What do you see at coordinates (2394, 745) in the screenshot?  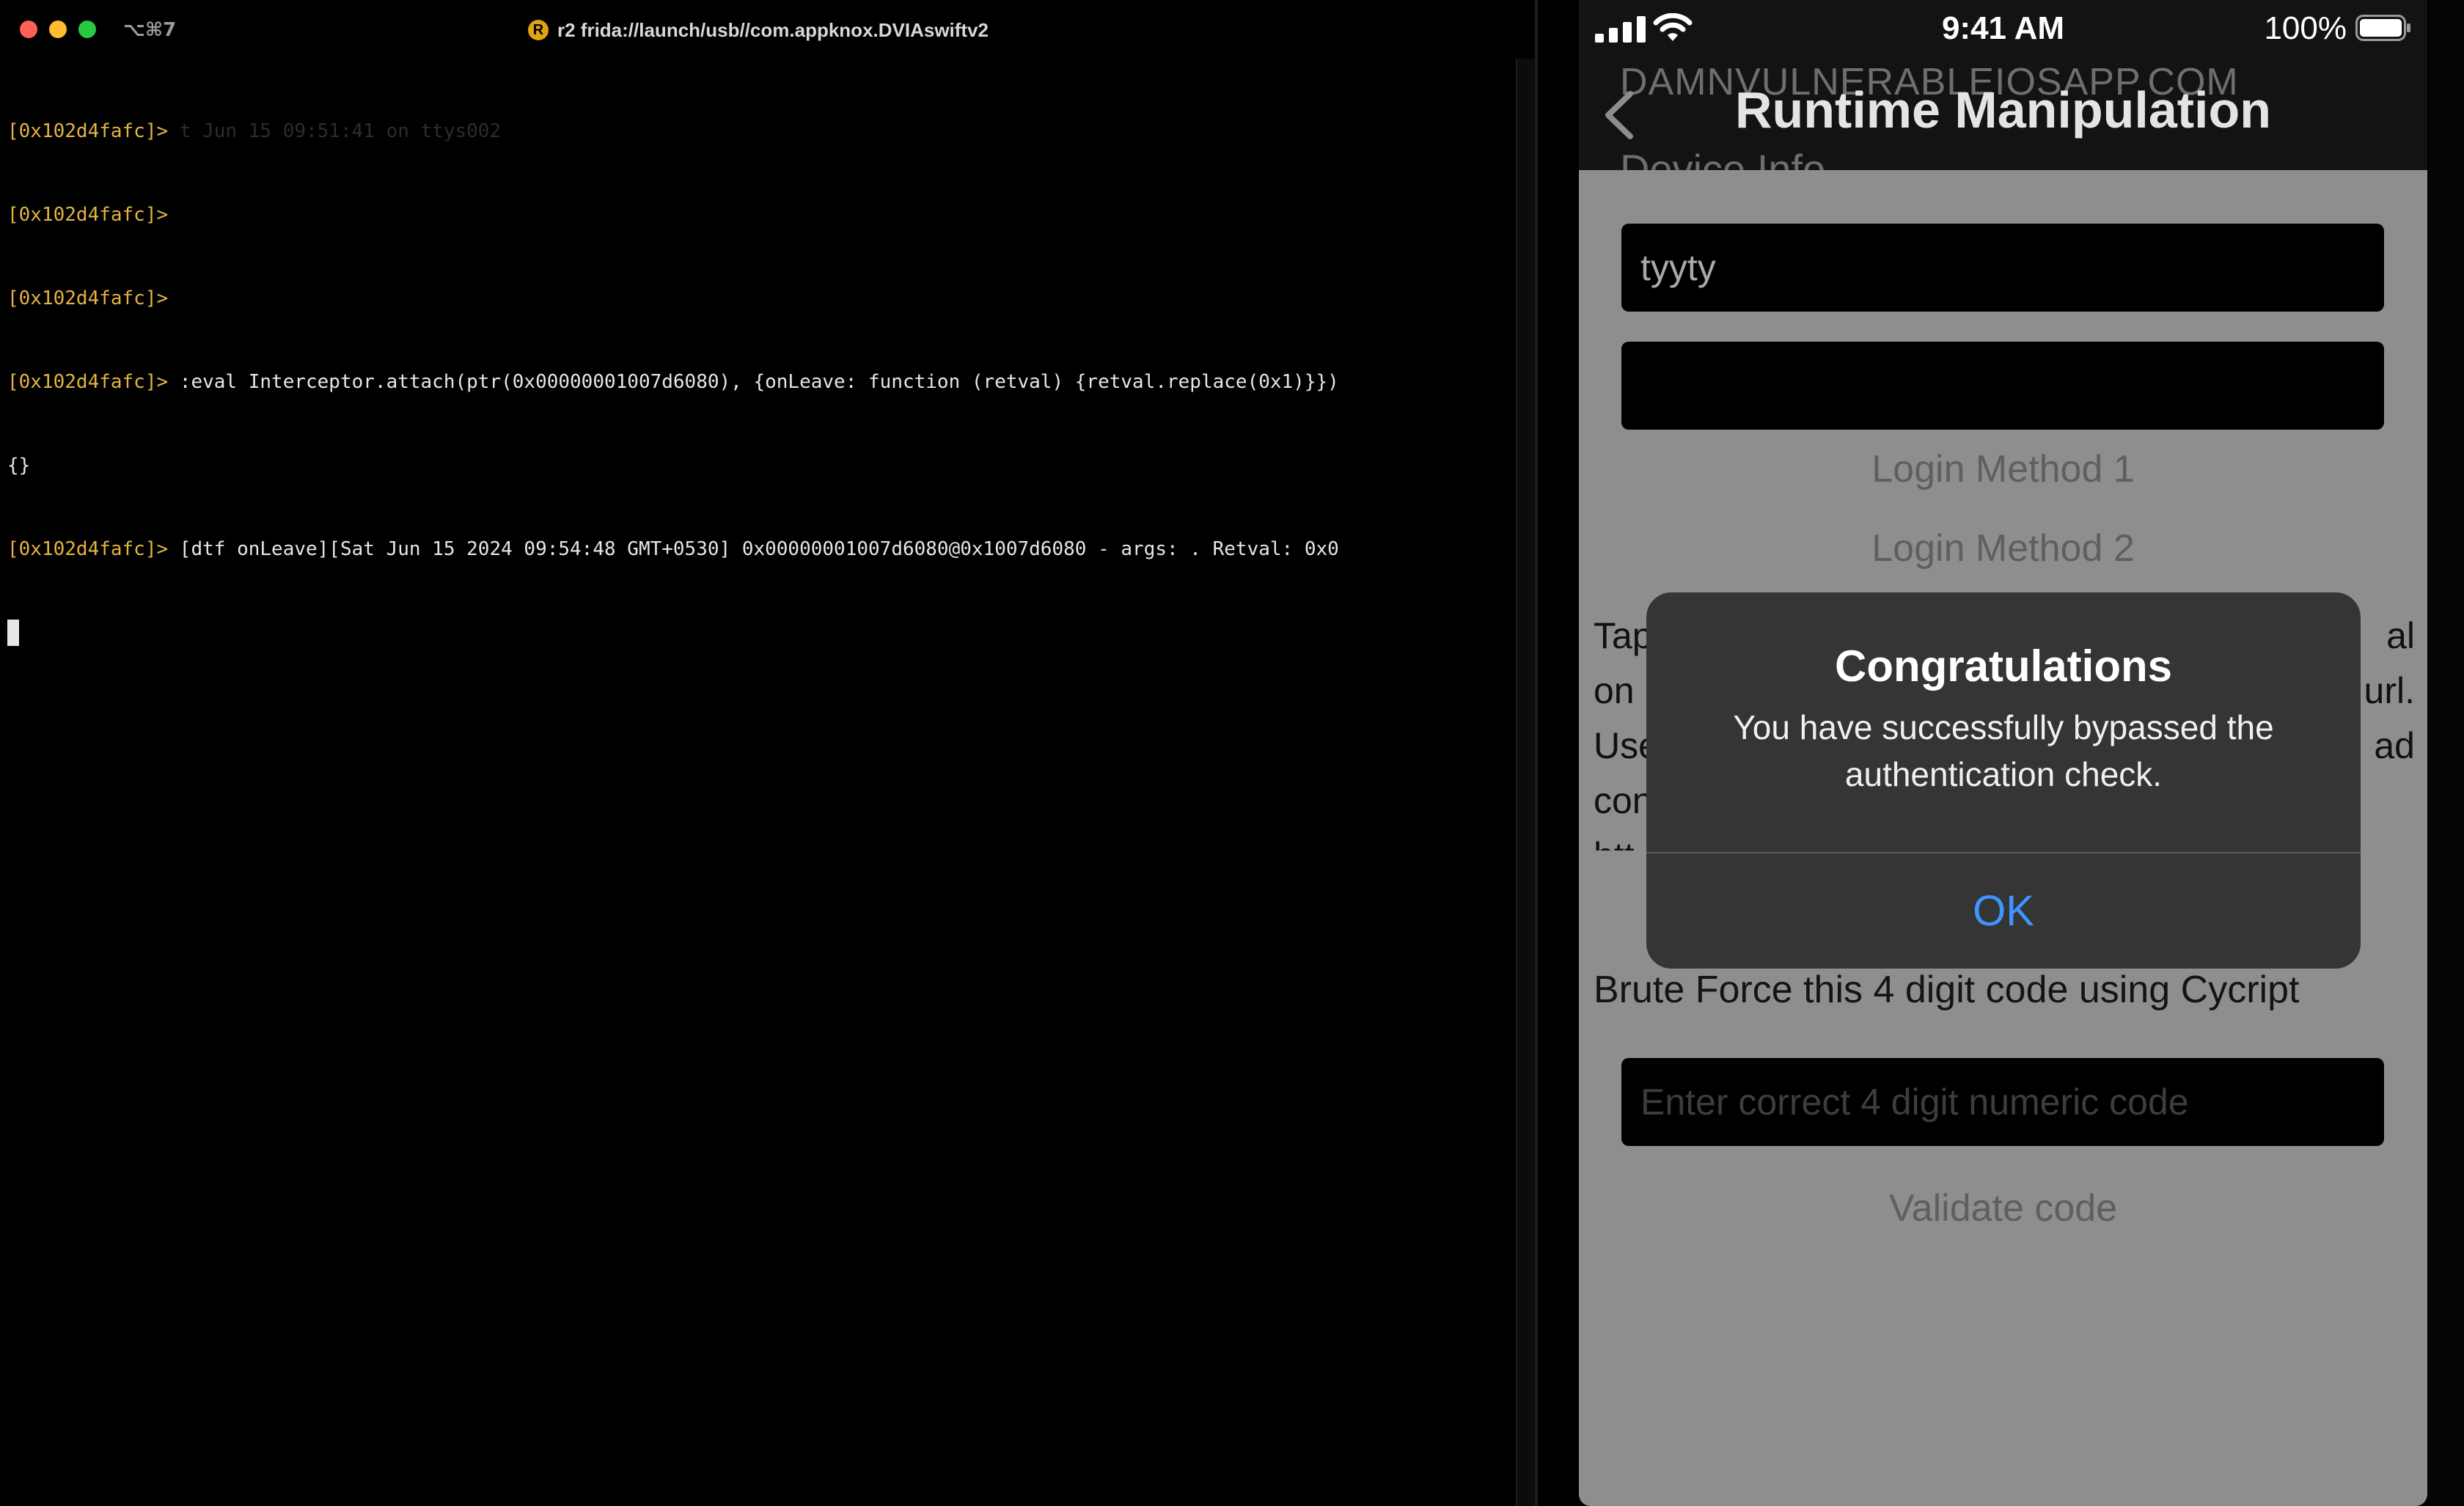 I see `instruction-line-right: ad` at bounding box center [2394, 745].